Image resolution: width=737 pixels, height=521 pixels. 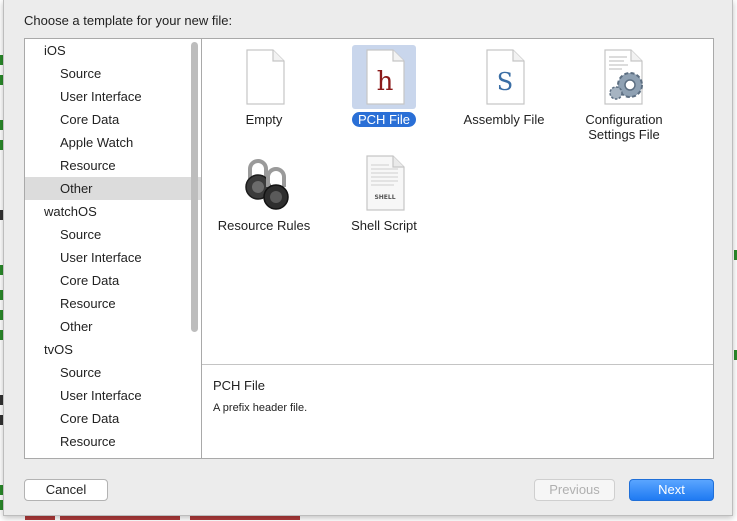 What do you see at coordinates (113, 441) in the screenshot?
I see `sidebar-item-tvos-resource: Resource` at bounding box center [113, 441].